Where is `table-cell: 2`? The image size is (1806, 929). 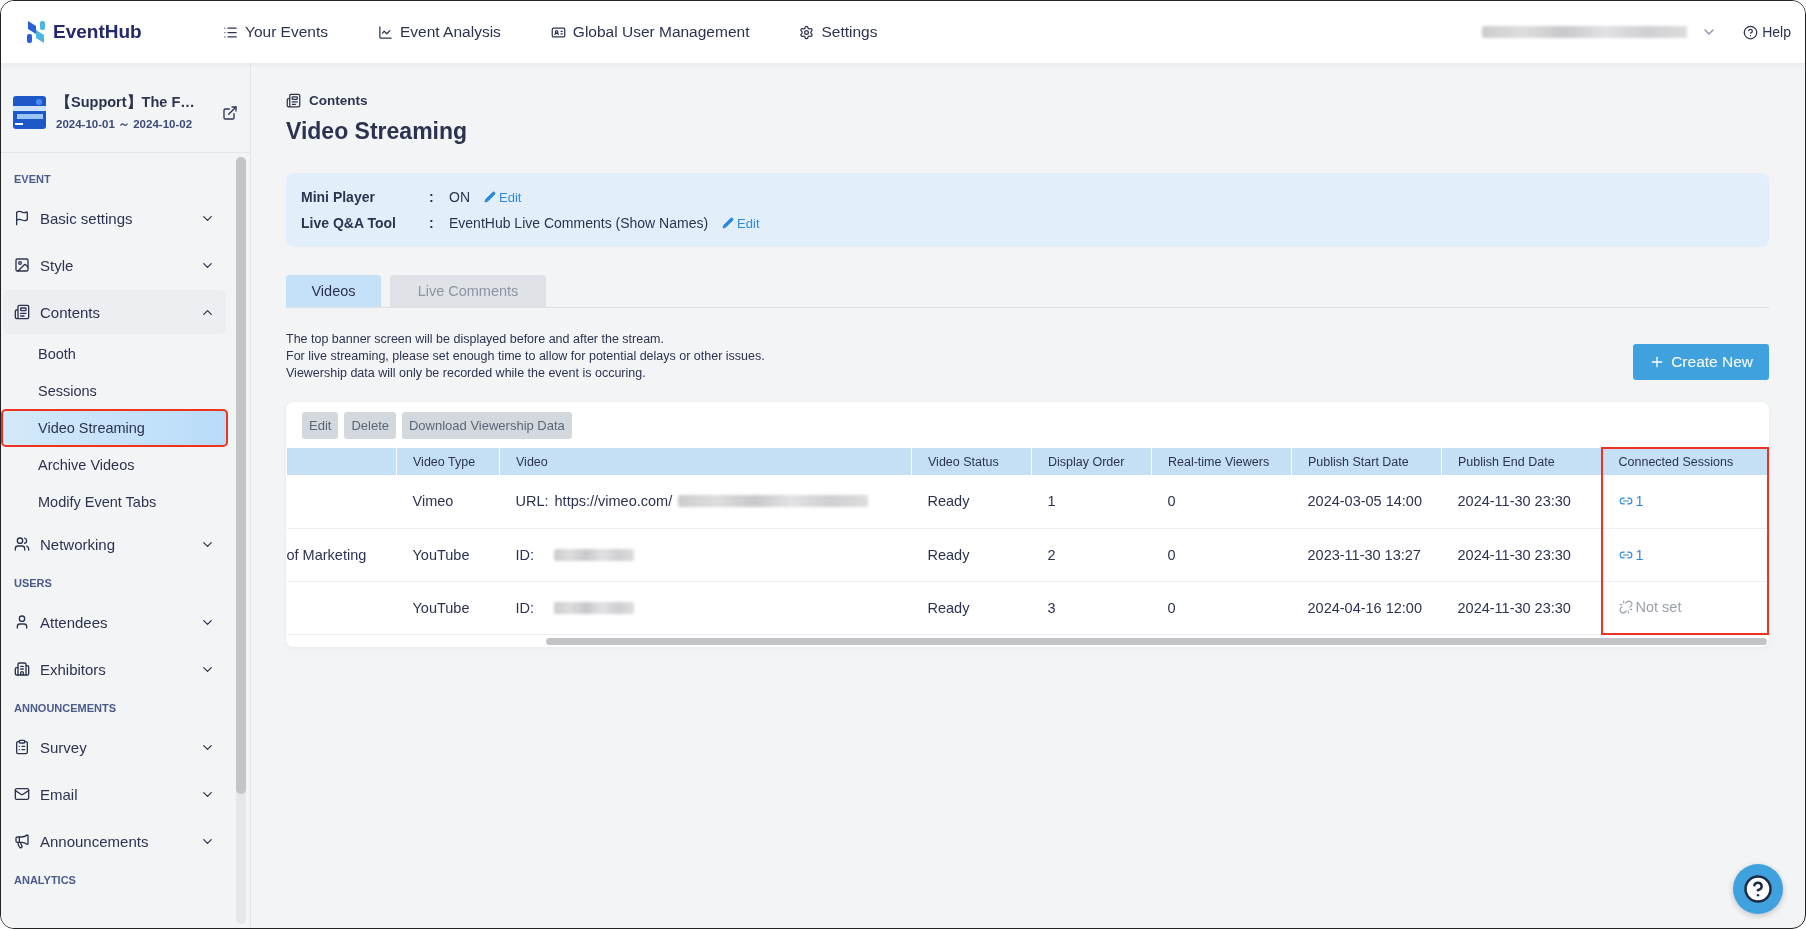 table-cell: 2 is located at coordinates (1051, 554).